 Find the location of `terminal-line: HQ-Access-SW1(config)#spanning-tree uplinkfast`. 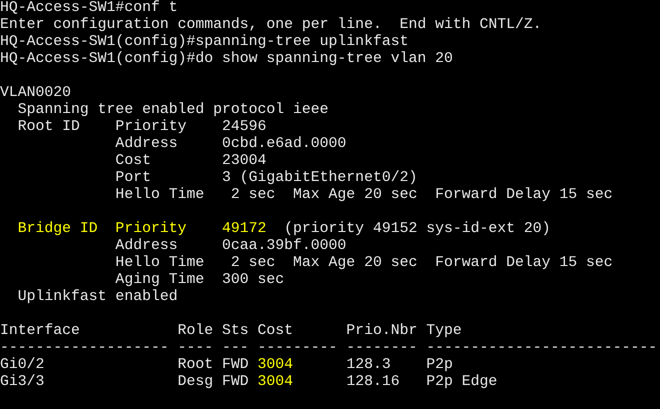

terminal-line: HQ-Access-SW1(config)#spanning-tree uplinkfast is located at coordinates (204, 42).